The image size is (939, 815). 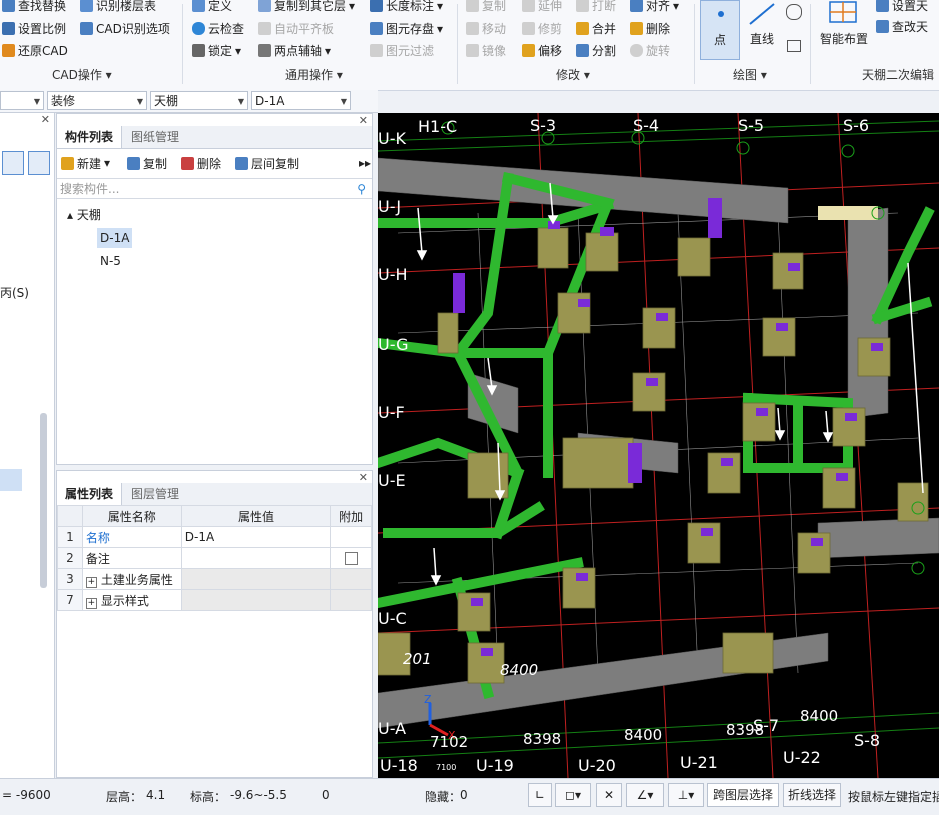 What do you see at coordinates (214, 137) in the screenshot?
I see `component-tabs: 构件列表 图纸管理` at bounding box center [214, 137].